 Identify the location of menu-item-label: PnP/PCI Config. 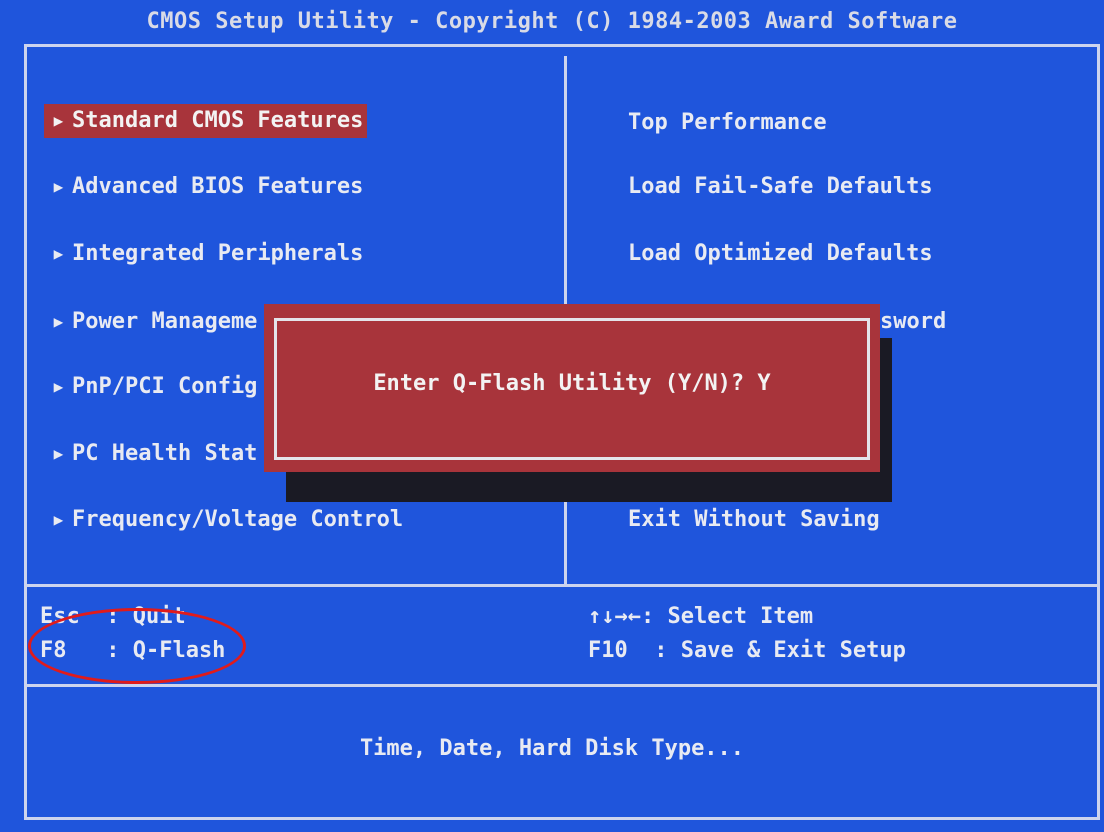
(165, 386).